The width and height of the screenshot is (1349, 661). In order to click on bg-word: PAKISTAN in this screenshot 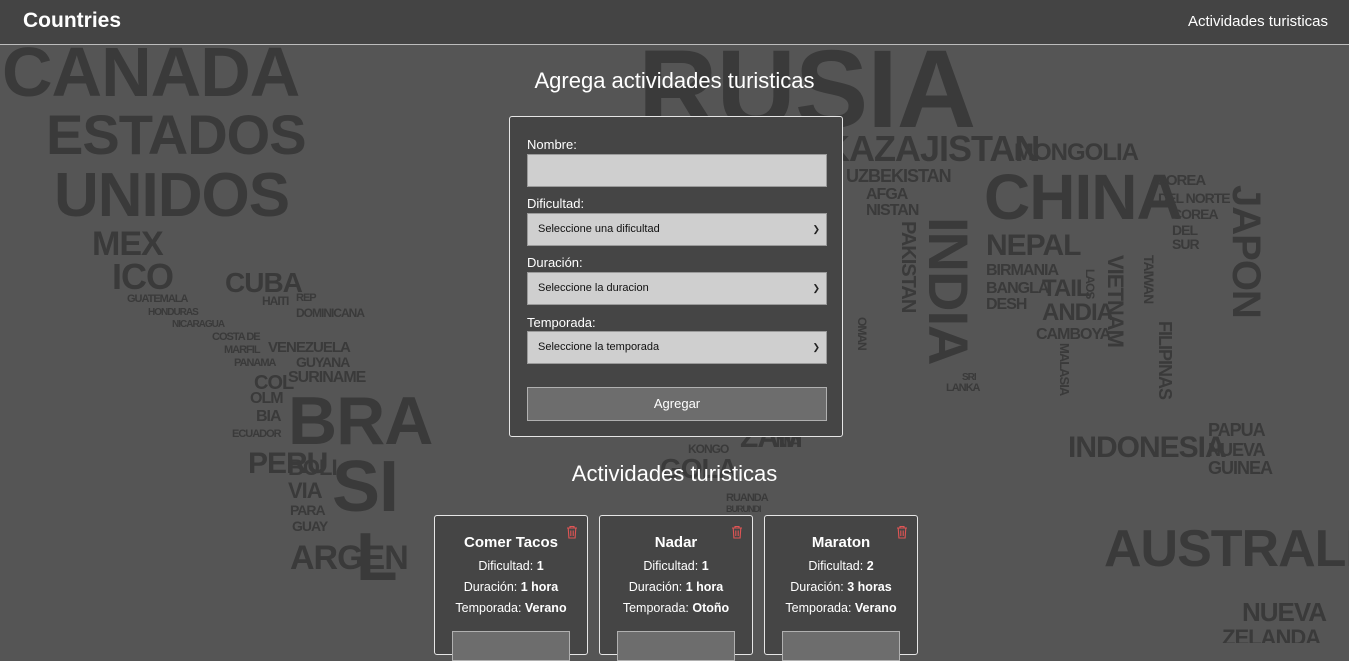, I will do `click(908, 267)`.